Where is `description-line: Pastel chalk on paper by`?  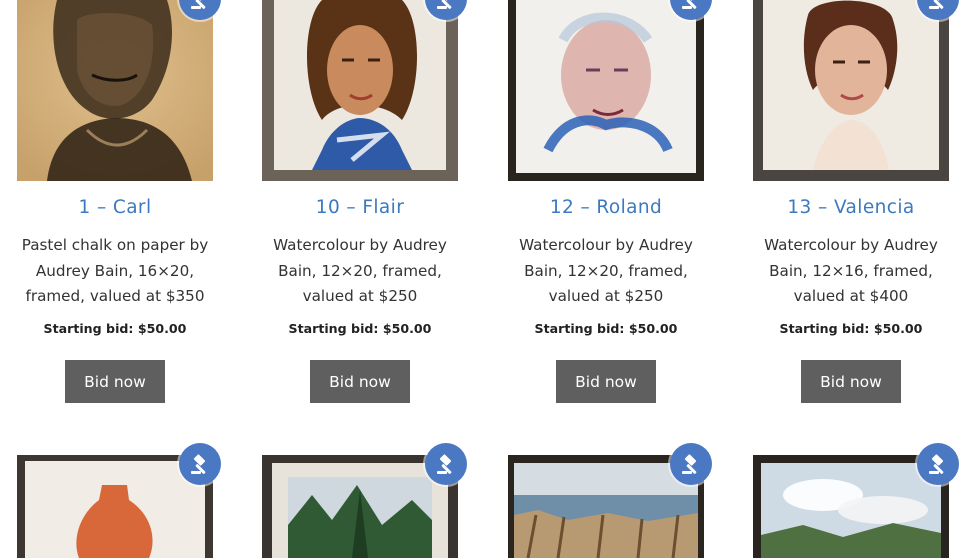 description-line: Pastel chalk on paper by is located at coordinates (115, 245).